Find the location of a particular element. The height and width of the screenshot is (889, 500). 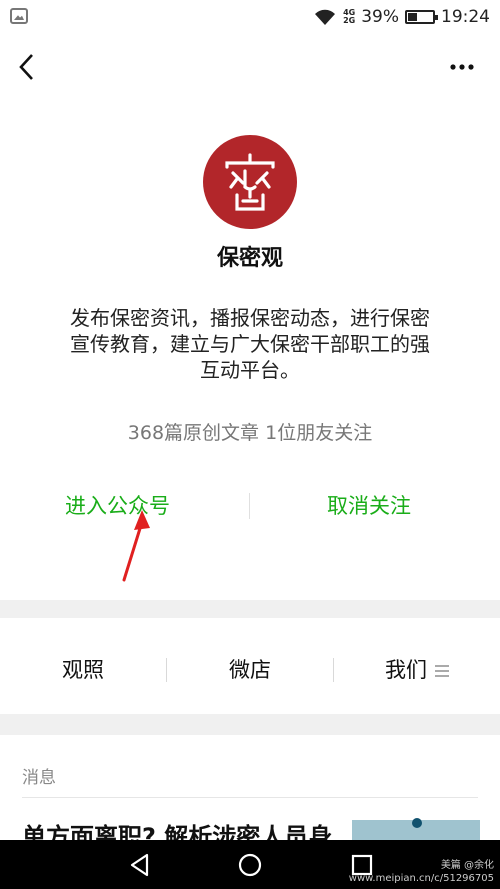

watermark-url: www.meipian.cn/c/51296705 is located at coordinates (421, 878).